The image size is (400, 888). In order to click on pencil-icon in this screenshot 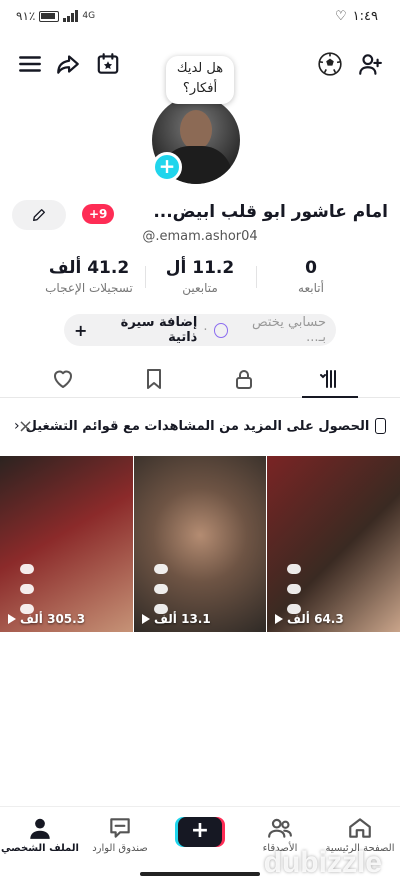, I will do `click(39, 215)`.